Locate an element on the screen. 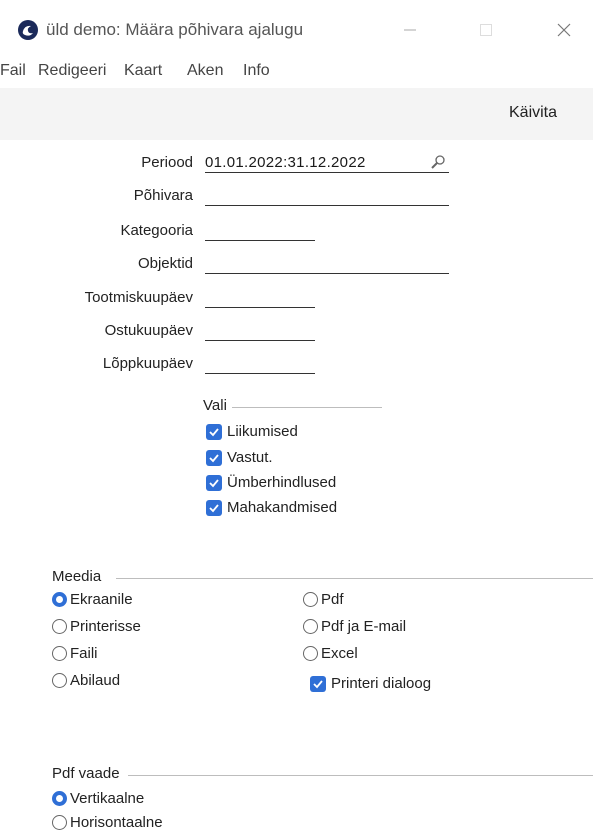 This screenshot has height=833, width=593. maximize-button is located at coordinates (486, 30).